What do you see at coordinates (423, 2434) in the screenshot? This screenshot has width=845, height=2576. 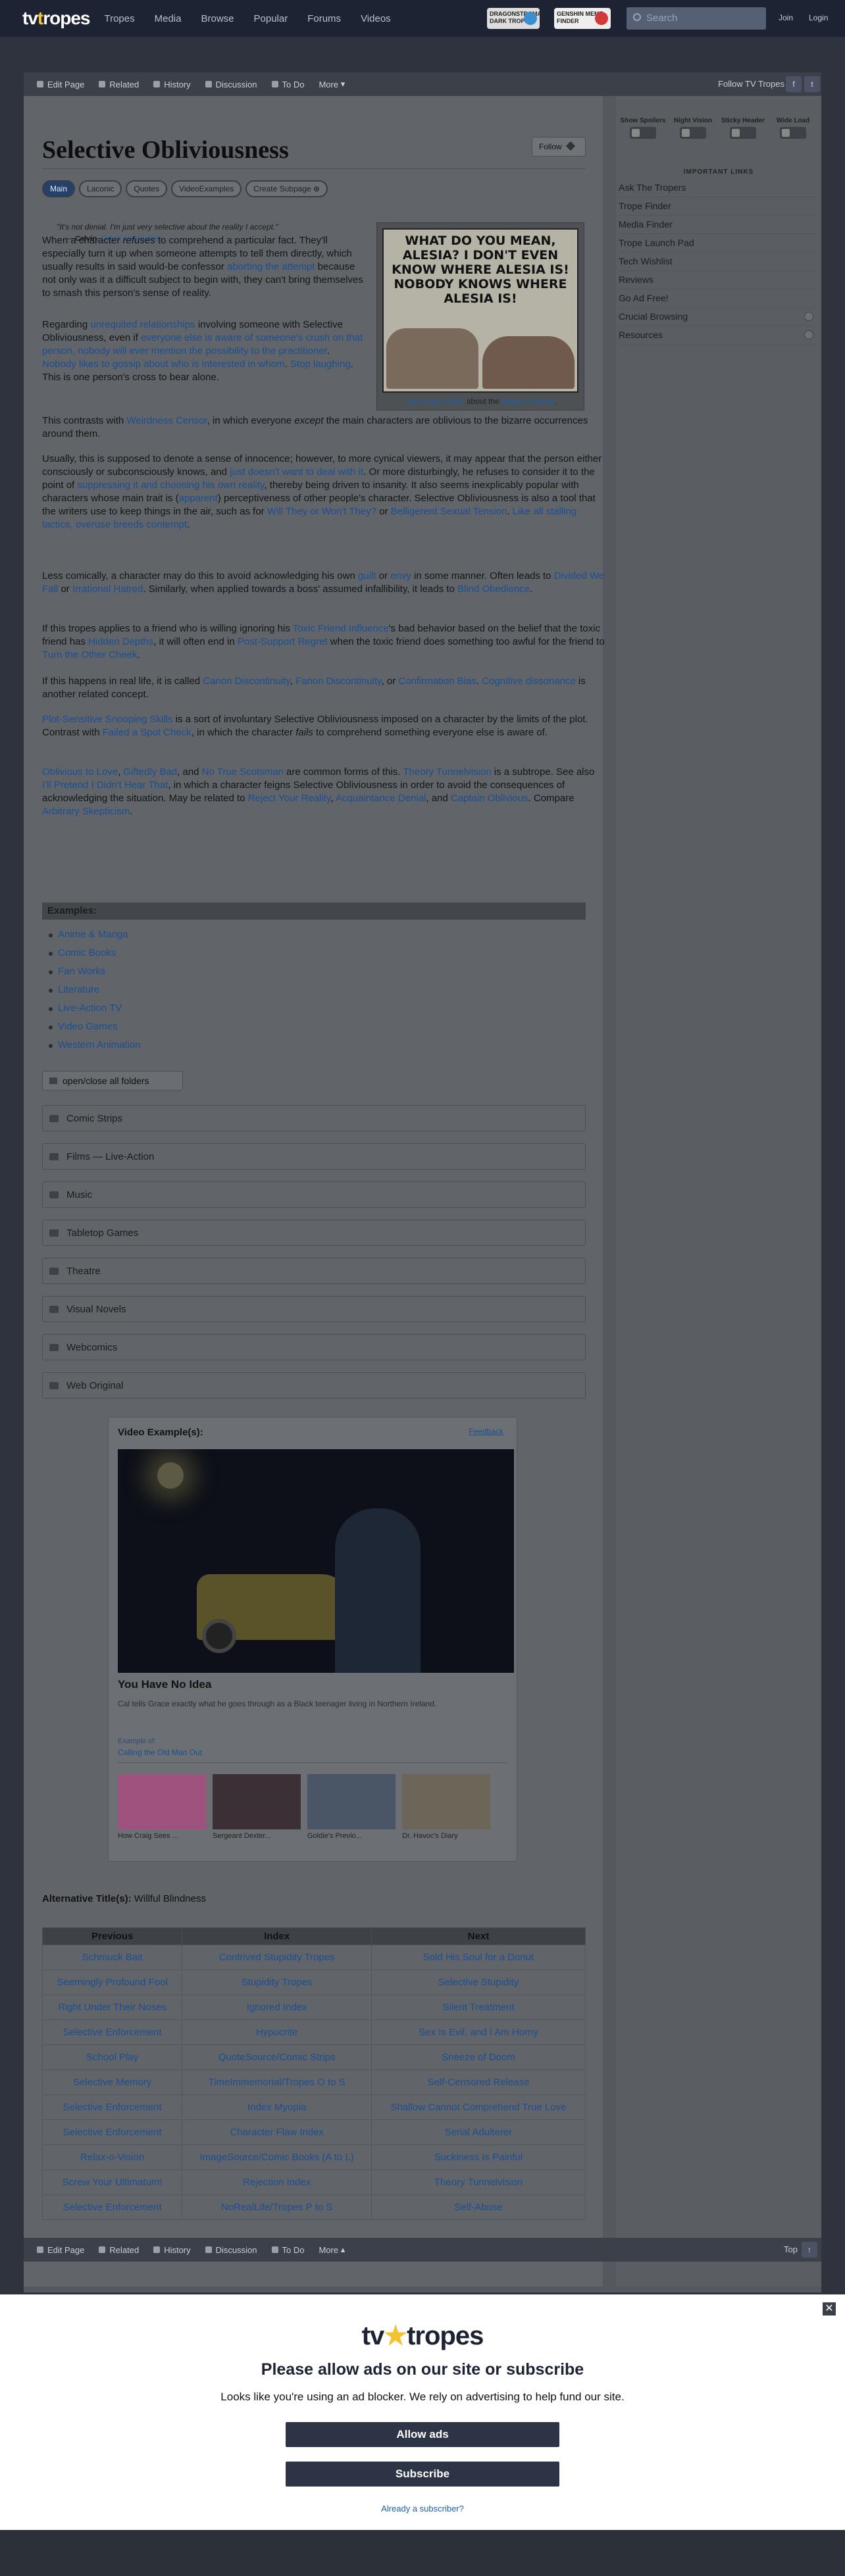 I see `allow-ads-button: Allow ads` at bounding box center [423, 2434].